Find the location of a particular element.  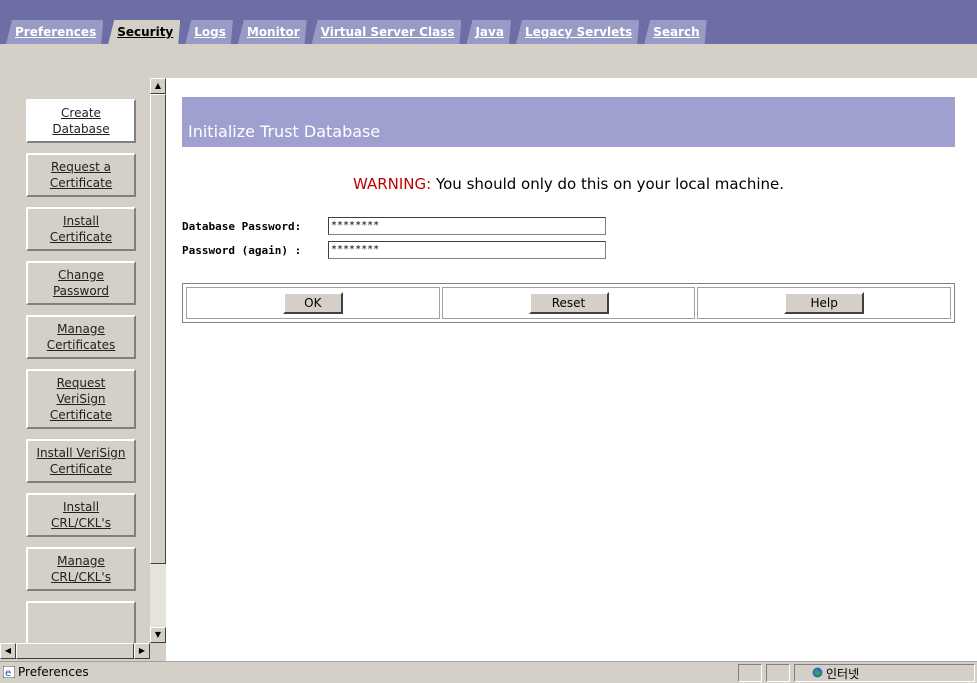

tab-search: Search is located at coordinates (675, 32).